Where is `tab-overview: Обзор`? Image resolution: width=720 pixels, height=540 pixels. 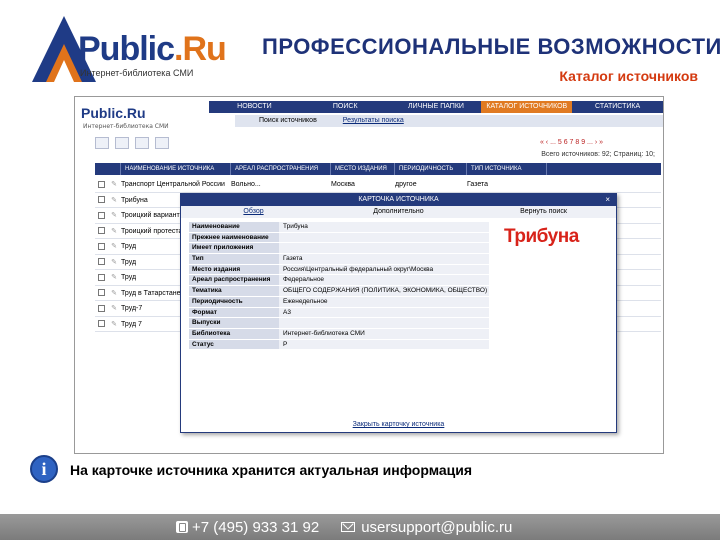 tab-overview: Обзор is located at coordinates (253, 212).